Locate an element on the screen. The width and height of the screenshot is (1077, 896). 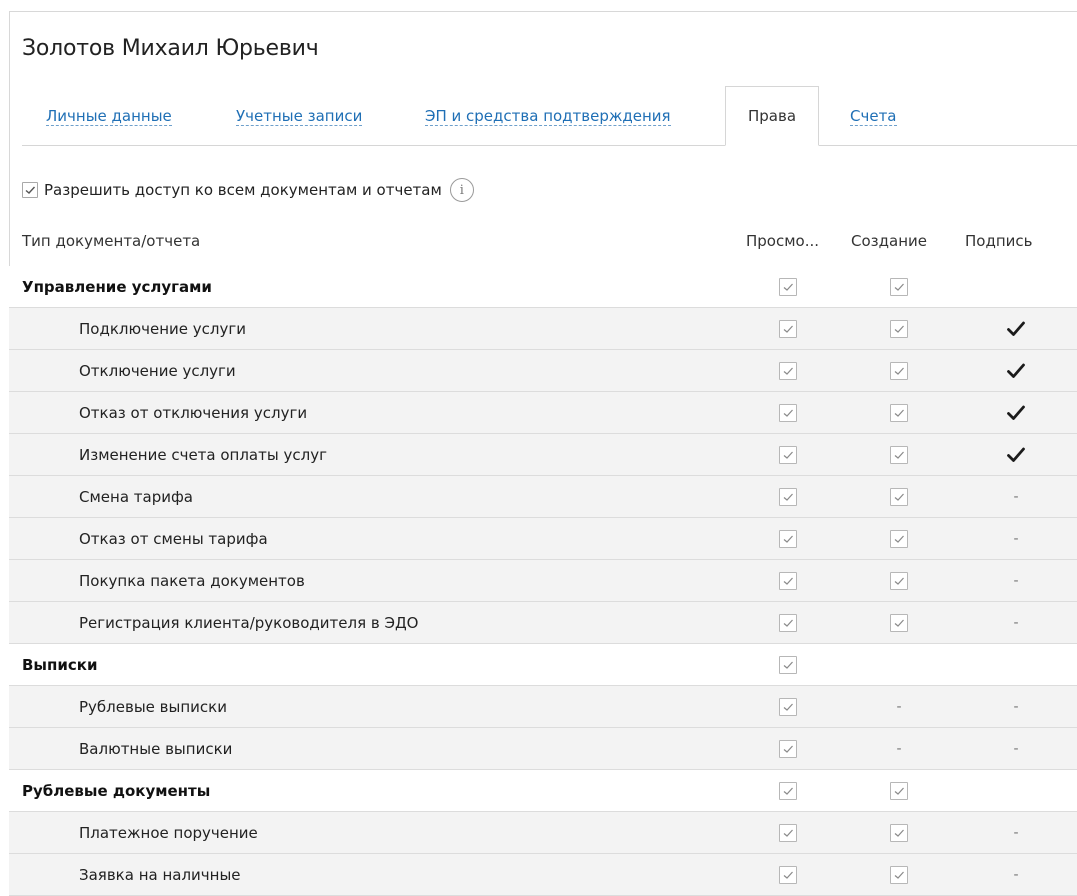
table-row: Изменение счета оплаты услуг is located at coordinates (543, 455).